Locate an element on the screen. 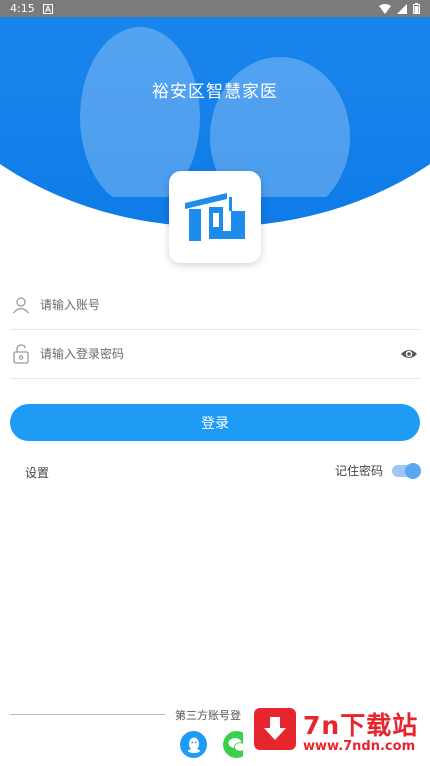 This screenshot has width=430, height=766. remember-password: 记住密码 is located at coordinates (377, 470).